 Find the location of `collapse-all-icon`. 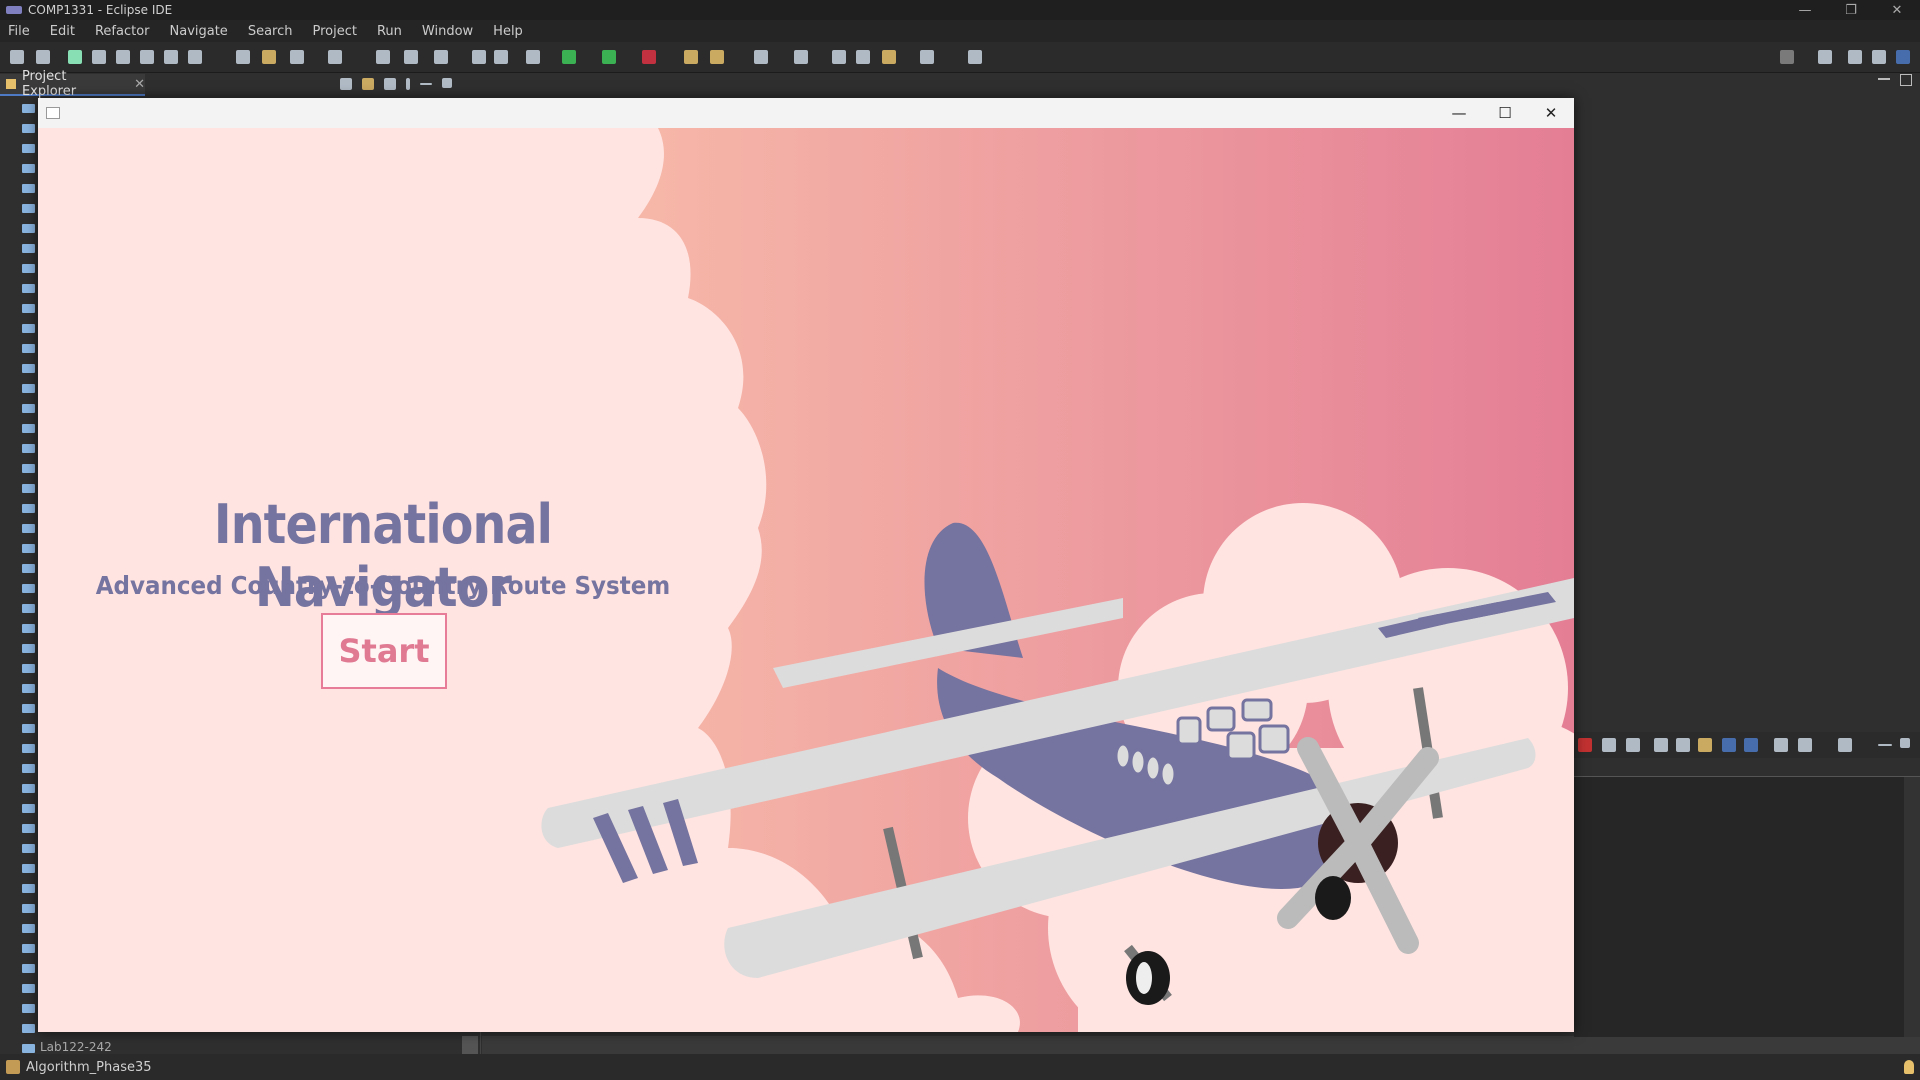

collapse-all-icon is located at coordinates (346, 84).